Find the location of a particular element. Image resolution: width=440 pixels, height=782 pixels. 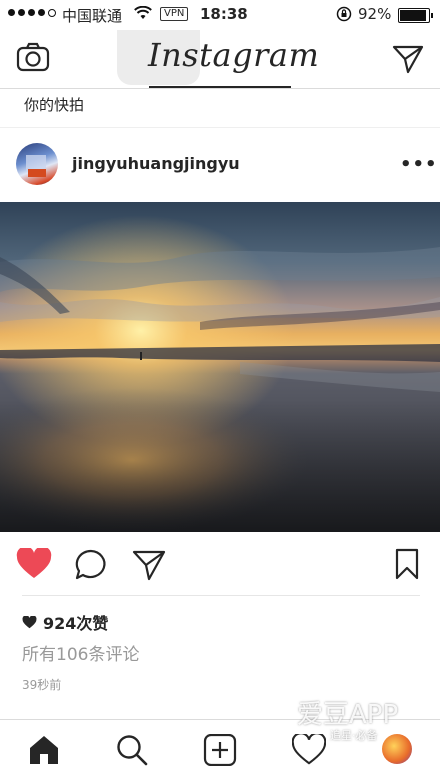

instagram-logo: Instagram is located at coordinates (234, 55).